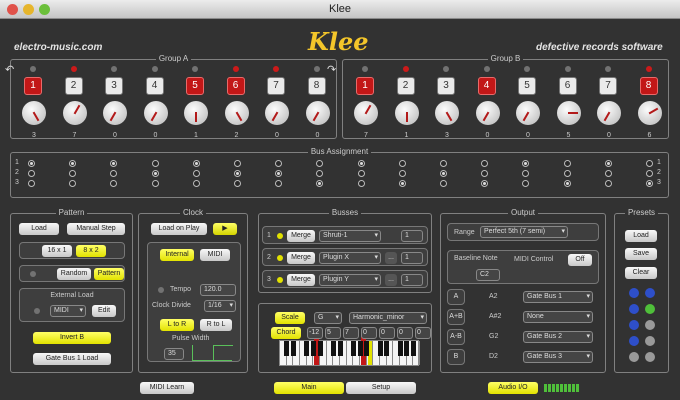  What do you see at coordinates (350, 236) in the screenshot?
I see `bus-destination-select: Shruti-1` at bounding box center [350, 236].